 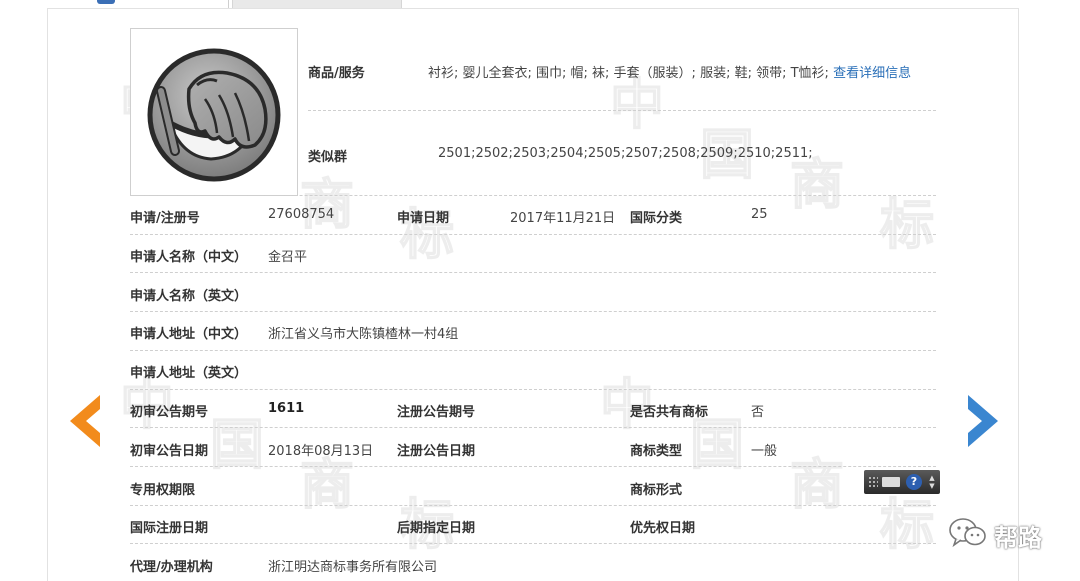 What do you see at coordinates (321, 451) in the screenshot?
I see `prelim-date-value: 2018年08月13日` at bounding box center [321, 451].